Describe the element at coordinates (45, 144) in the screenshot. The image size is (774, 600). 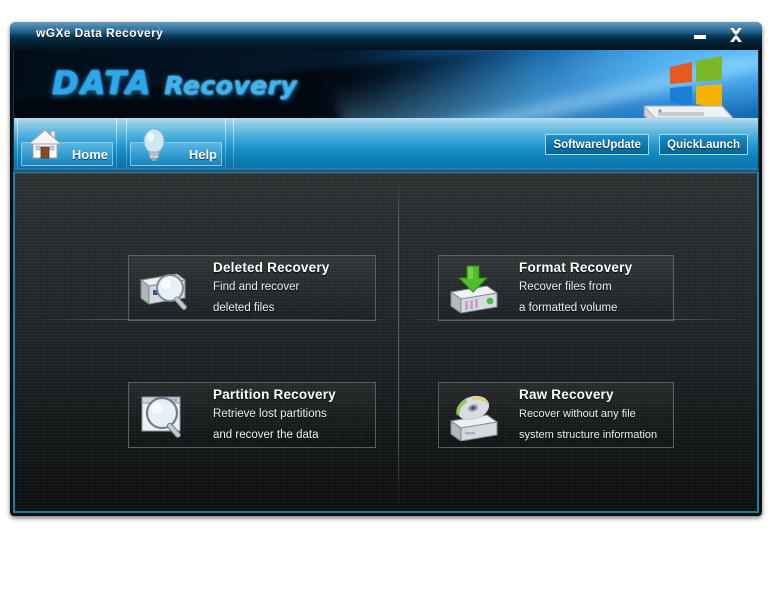
I see `house-icon` at that location.